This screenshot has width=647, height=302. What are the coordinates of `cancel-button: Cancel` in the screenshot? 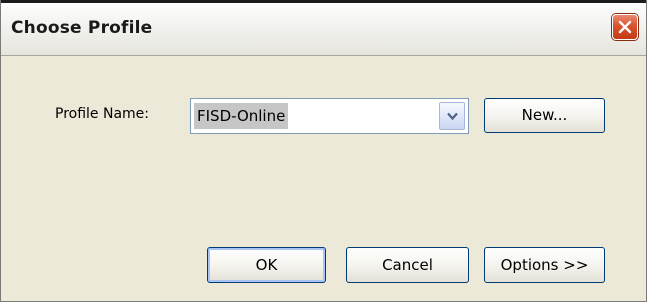 It's located at (407, 265).